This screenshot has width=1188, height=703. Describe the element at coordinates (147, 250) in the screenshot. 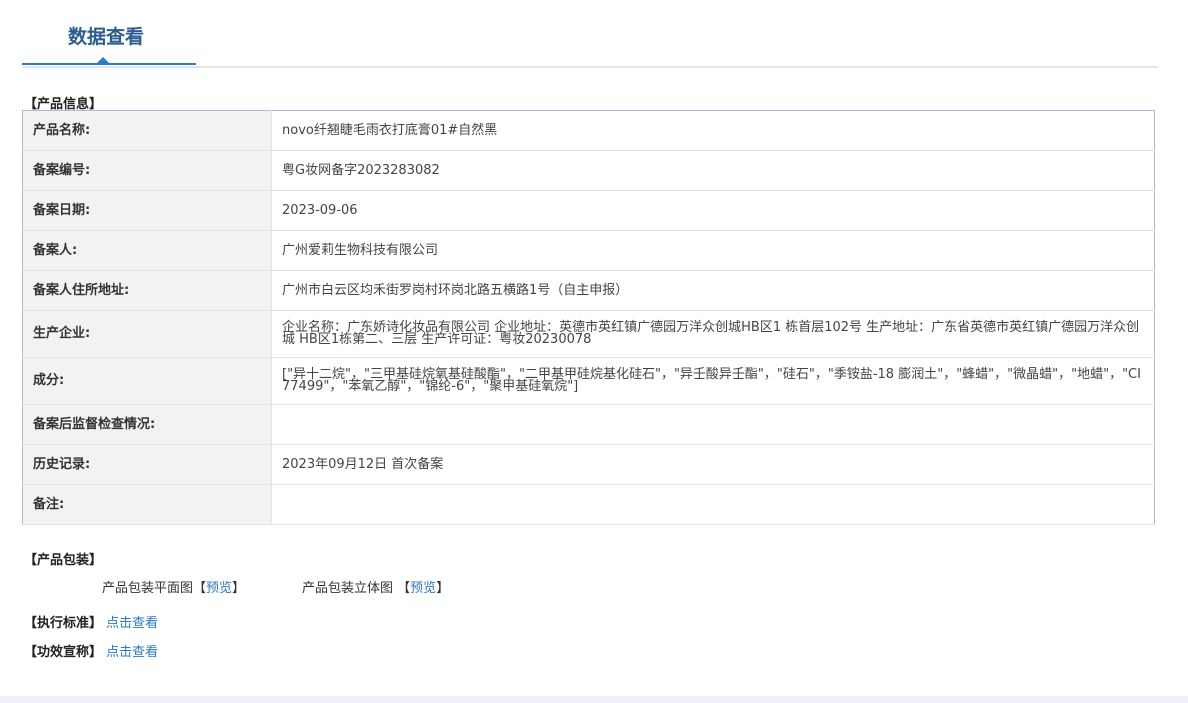

I see `row-label: 备案人:` at that location.